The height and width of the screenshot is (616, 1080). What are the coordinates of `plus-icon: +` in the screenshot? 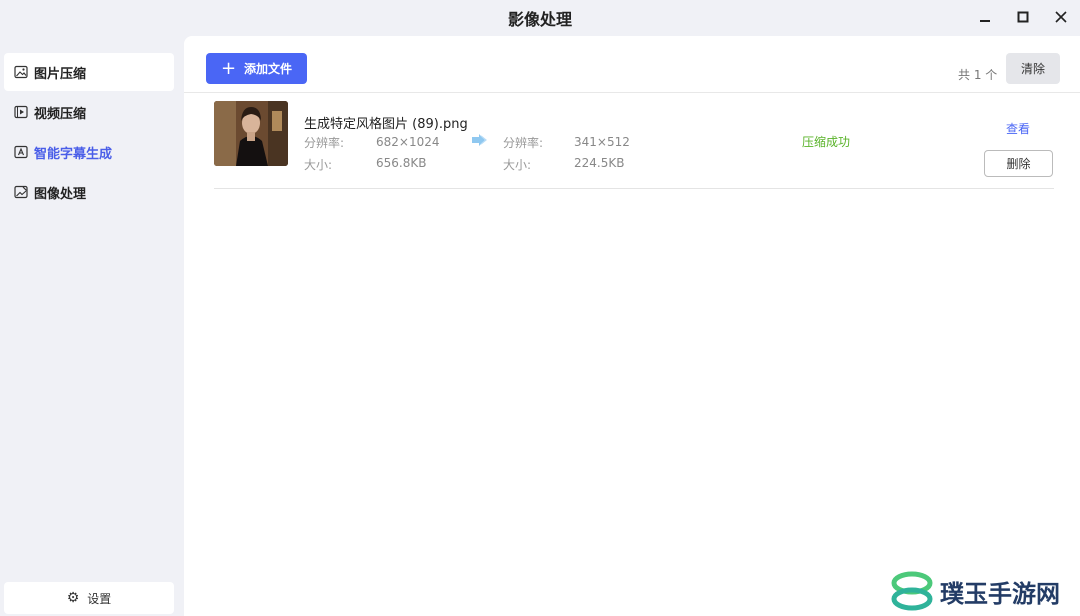 It's located at (228, 68).